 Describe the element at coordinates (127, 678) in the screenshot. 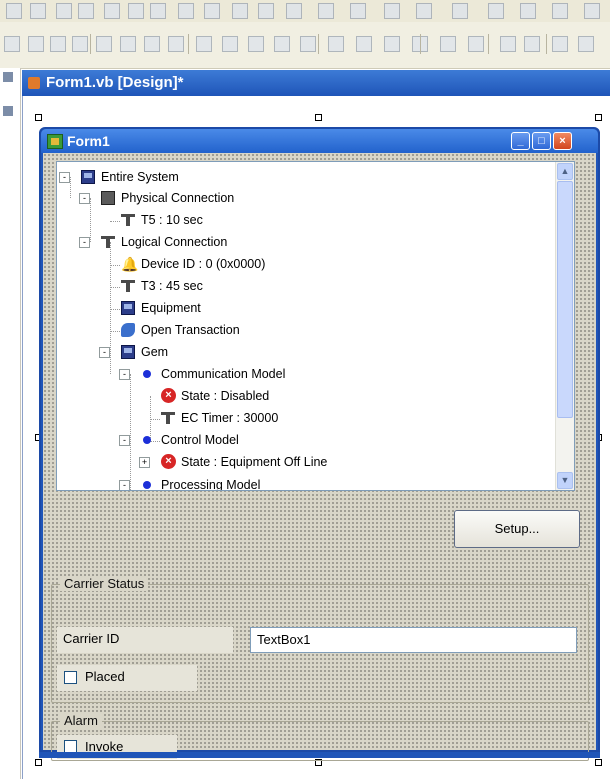

I see `placed-checkbox-row: Placed` at that location.